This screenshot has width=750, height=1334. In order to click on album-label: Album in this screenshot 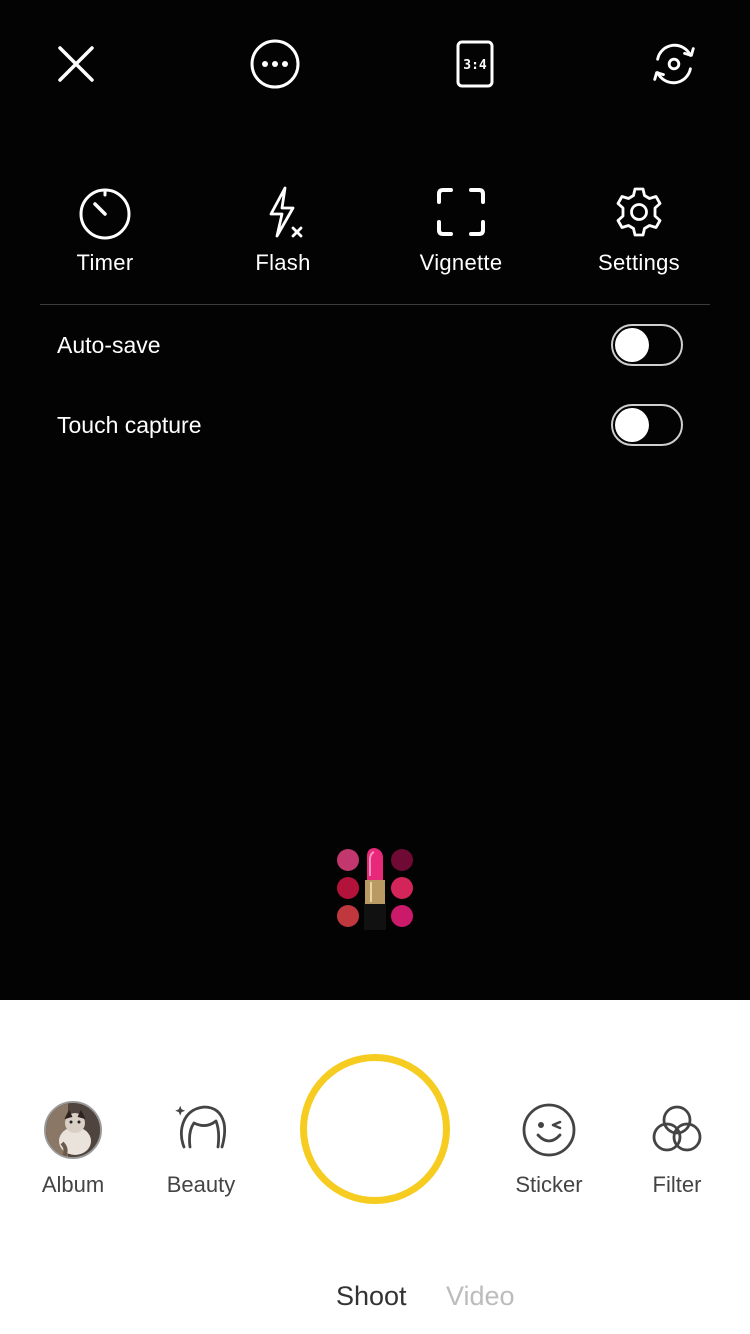, I will do `click(73, 1184)`.